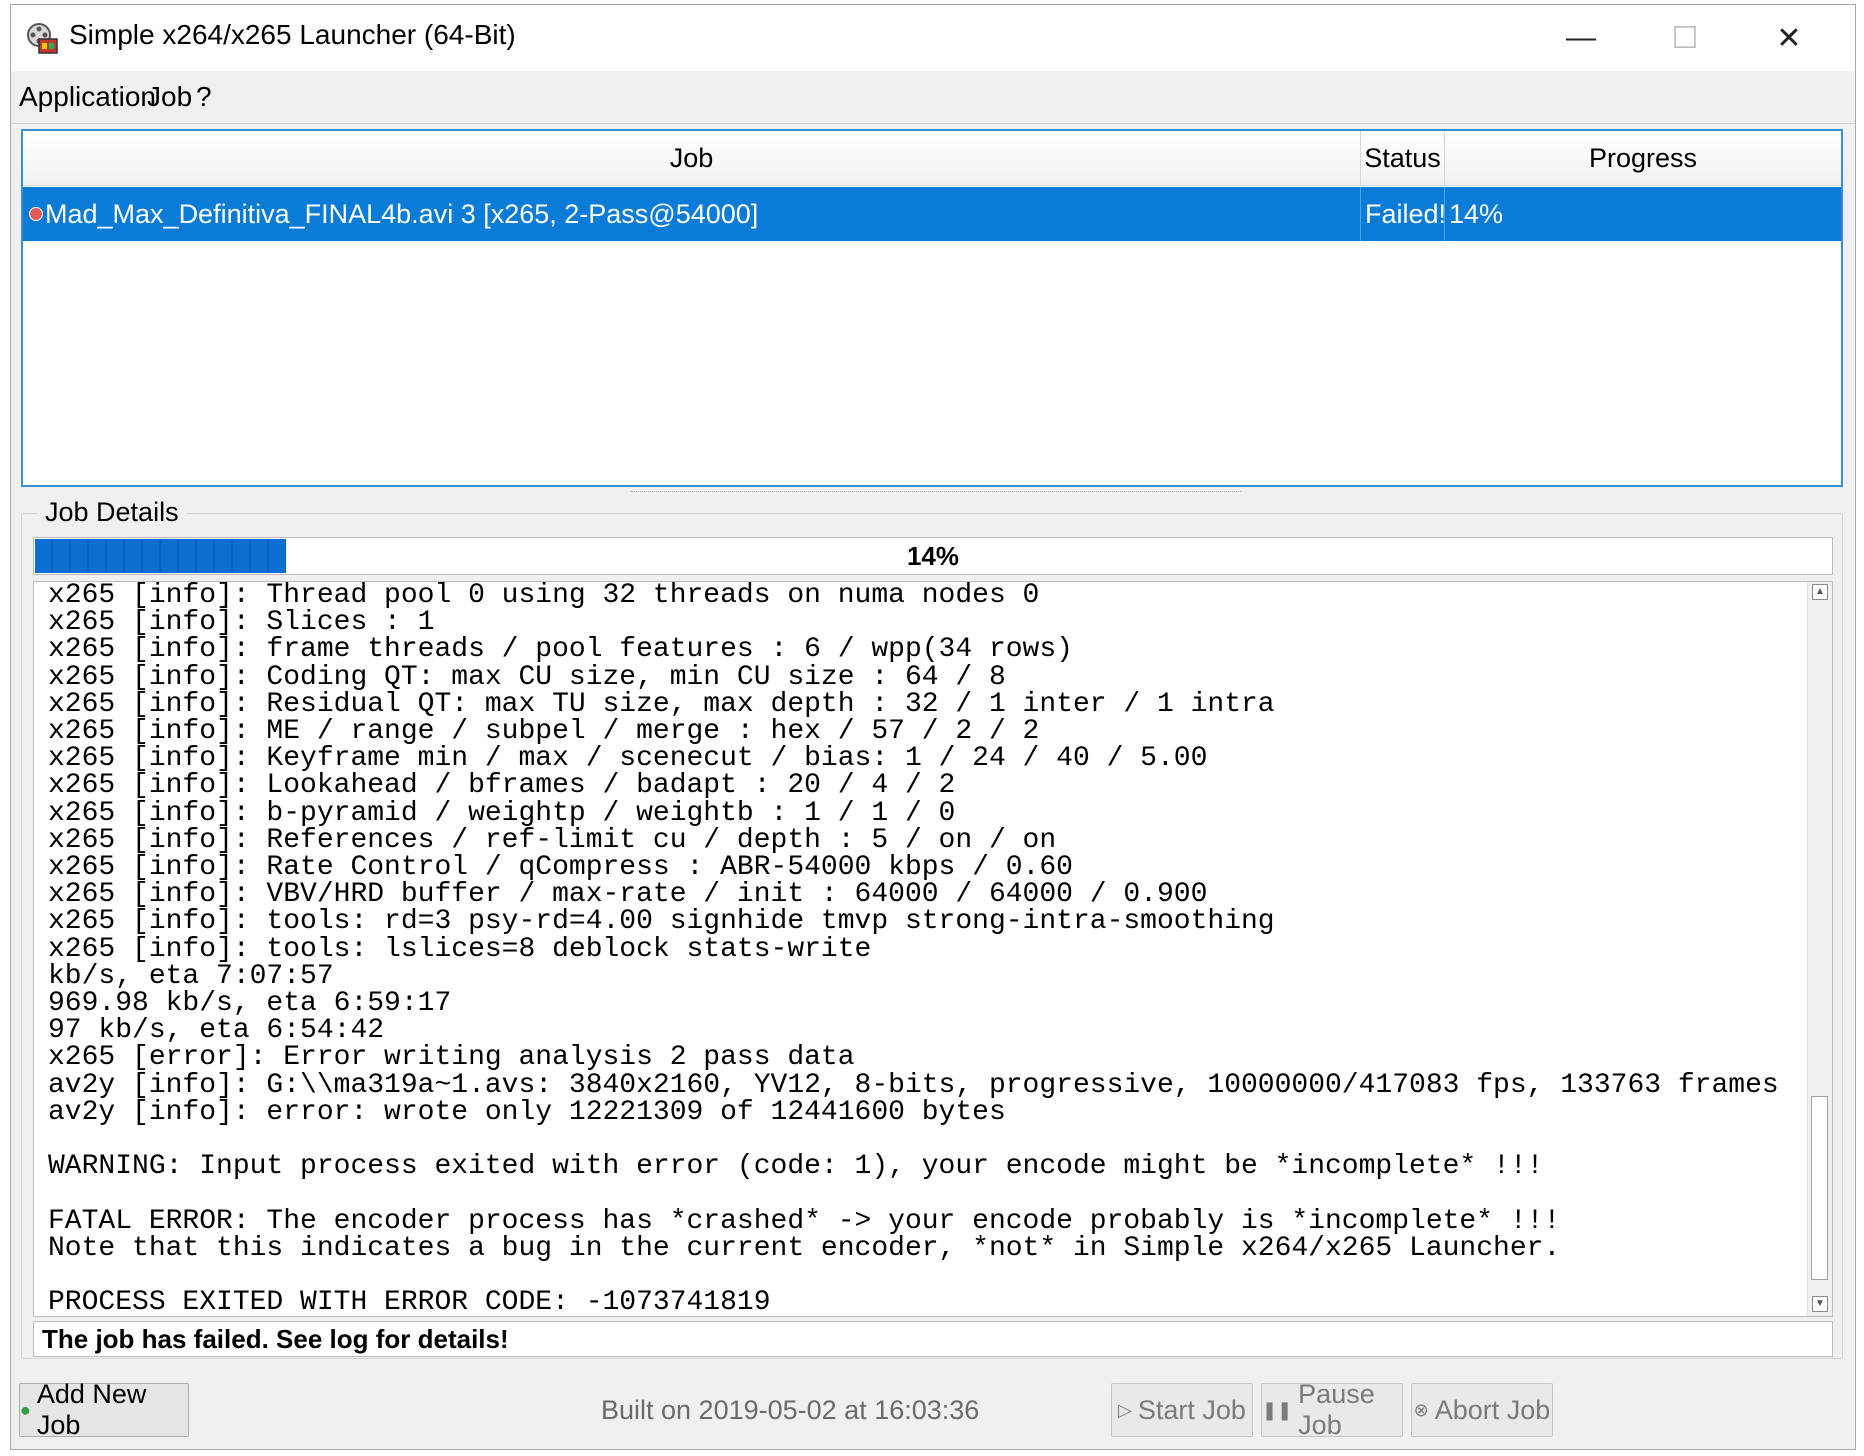 The width and height of the screenshot is (1864, 1456). What do you see at coordinates (936, 493) in the screenshot?
I see `splitter-handle` at bounding box center [936, 493].